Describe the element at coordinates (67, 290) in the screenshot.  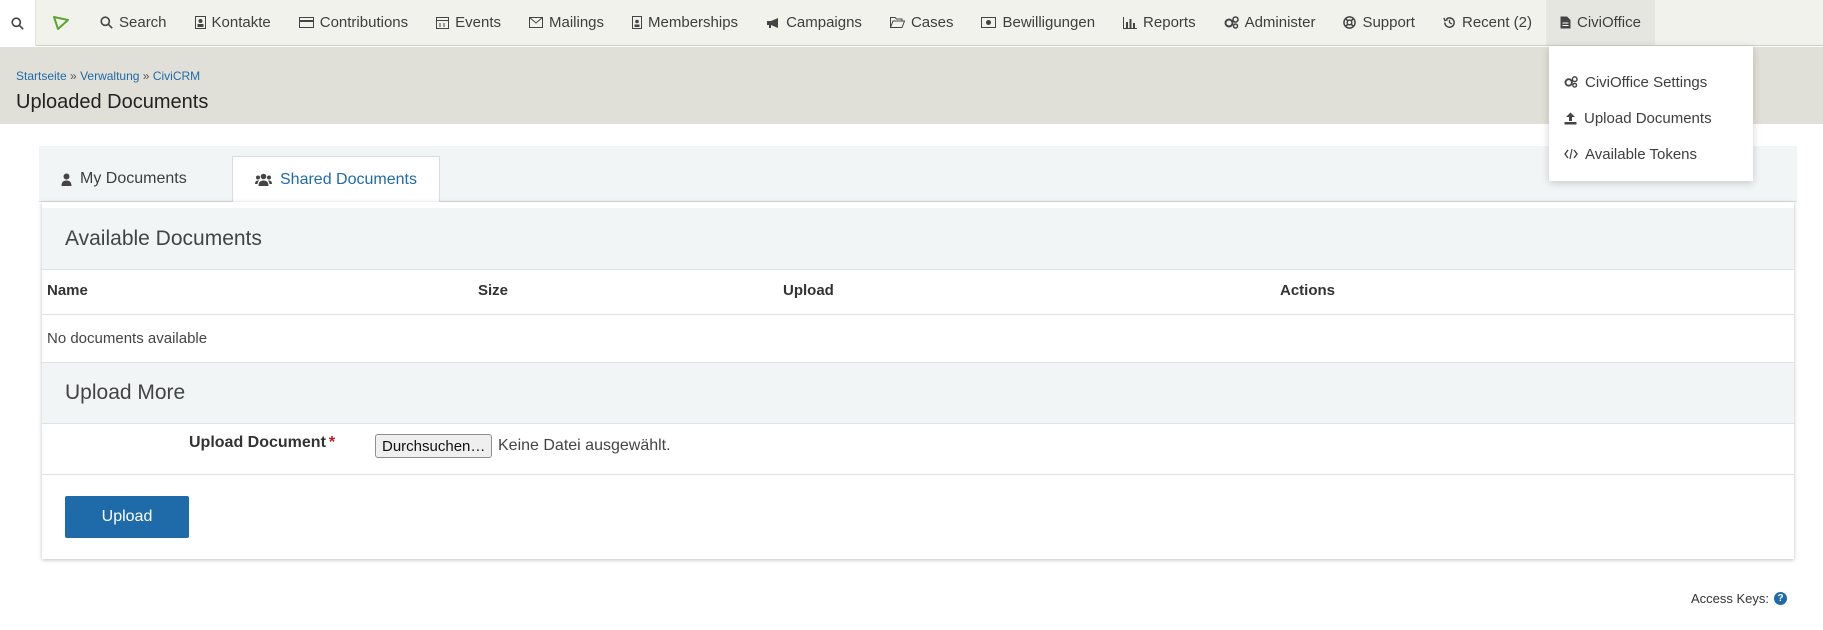
I see `column-header-name: Name` at that location.